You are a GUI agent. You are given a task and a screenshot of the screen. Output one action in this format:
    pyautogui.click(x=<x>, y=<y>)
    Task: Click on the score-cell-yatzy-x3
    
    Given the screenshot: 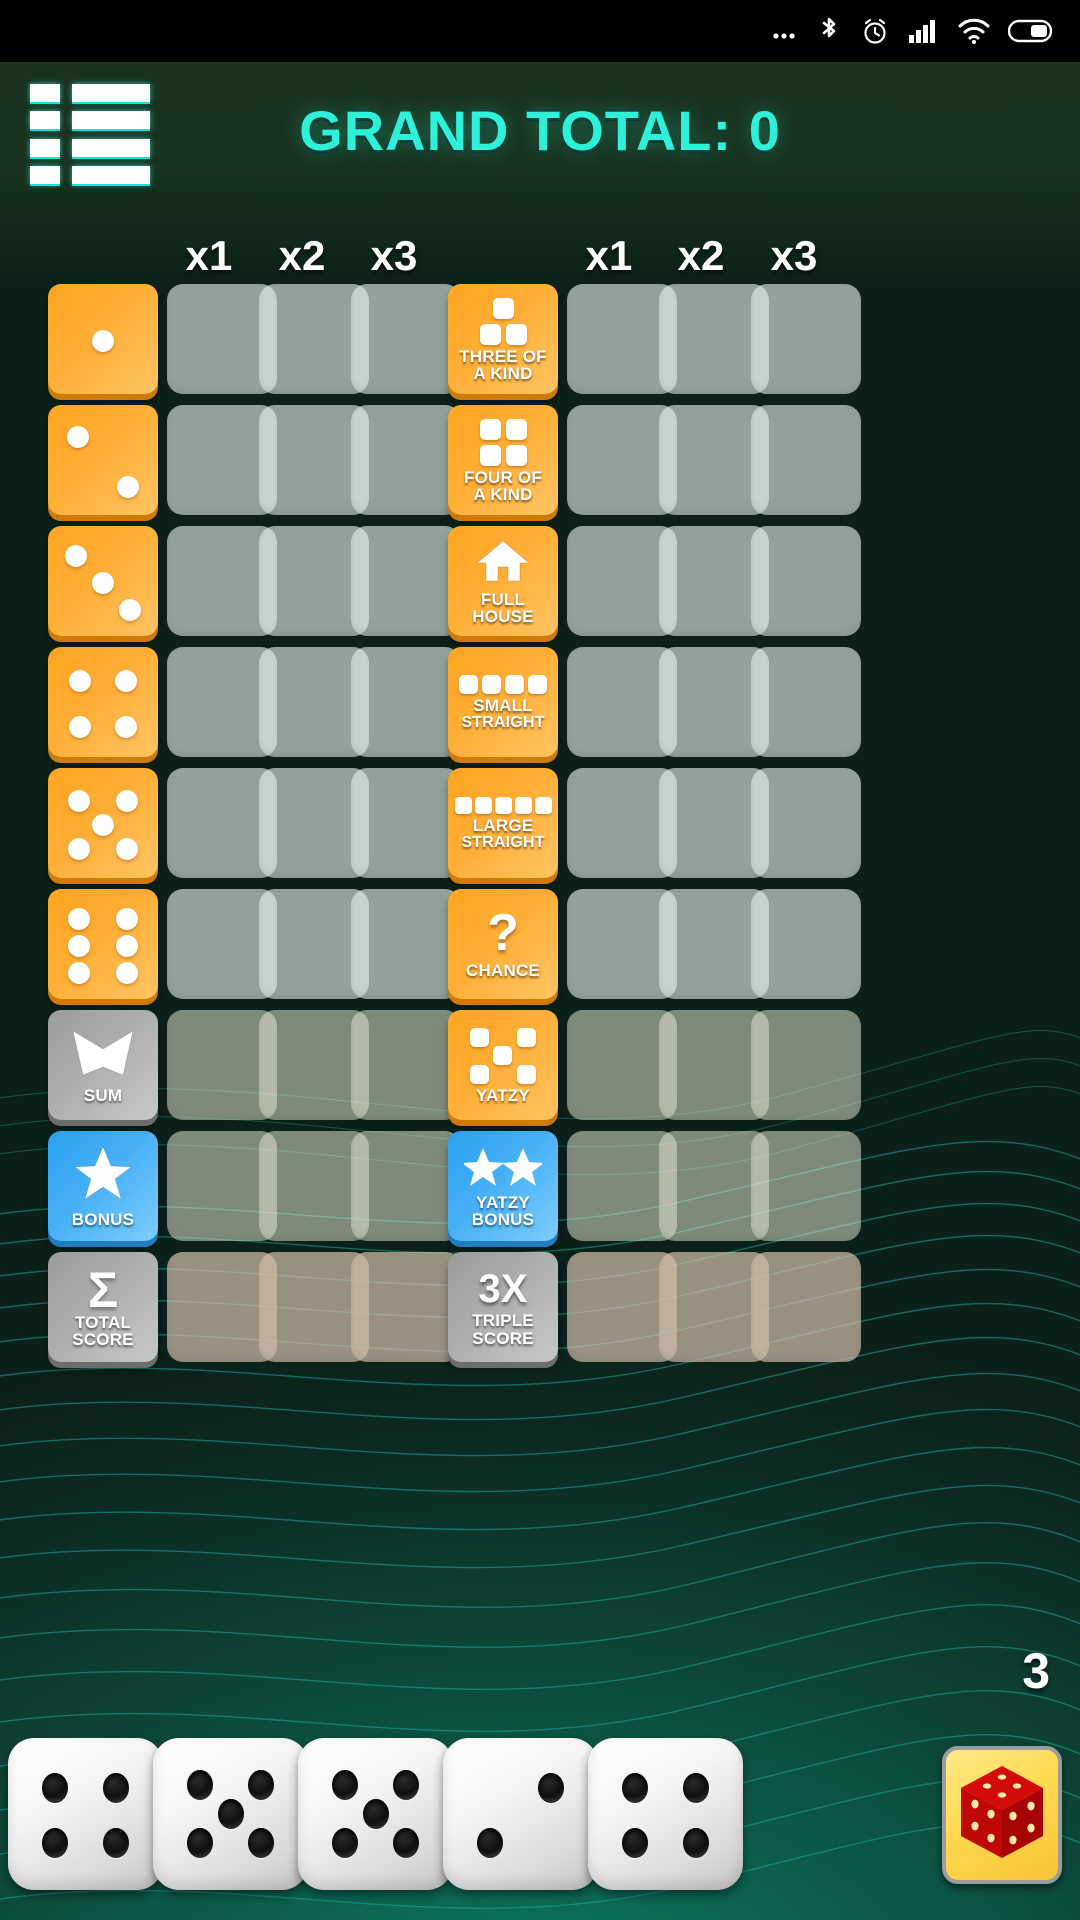 What is the action you would take?
    pyautogui.click(x=806, y=1065)
    